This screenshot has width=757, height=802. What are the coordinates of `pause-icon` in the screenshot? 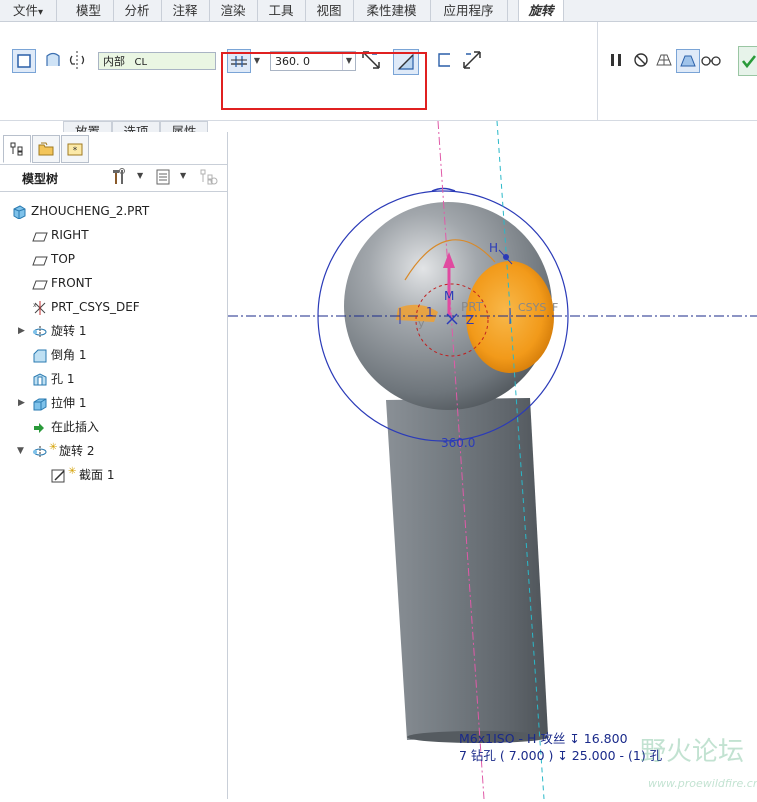 It's located at (616, 60).